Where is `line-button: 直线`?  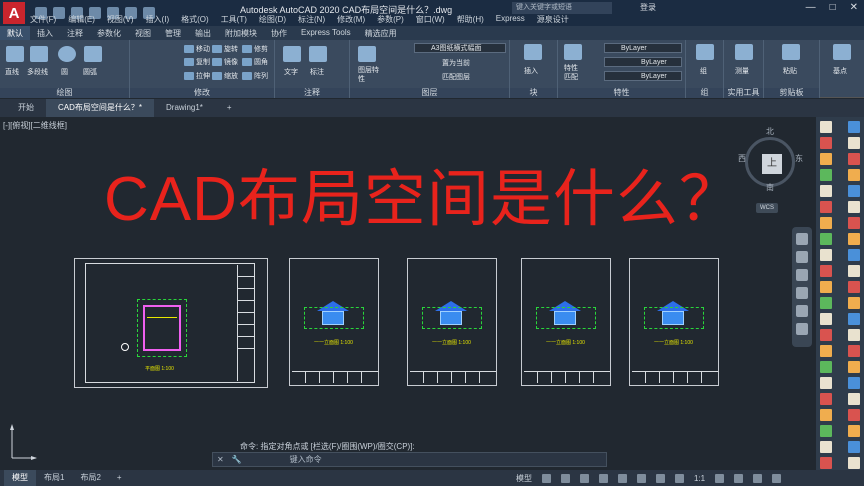 line-button: 直线 is located at coordinates (12, 72).